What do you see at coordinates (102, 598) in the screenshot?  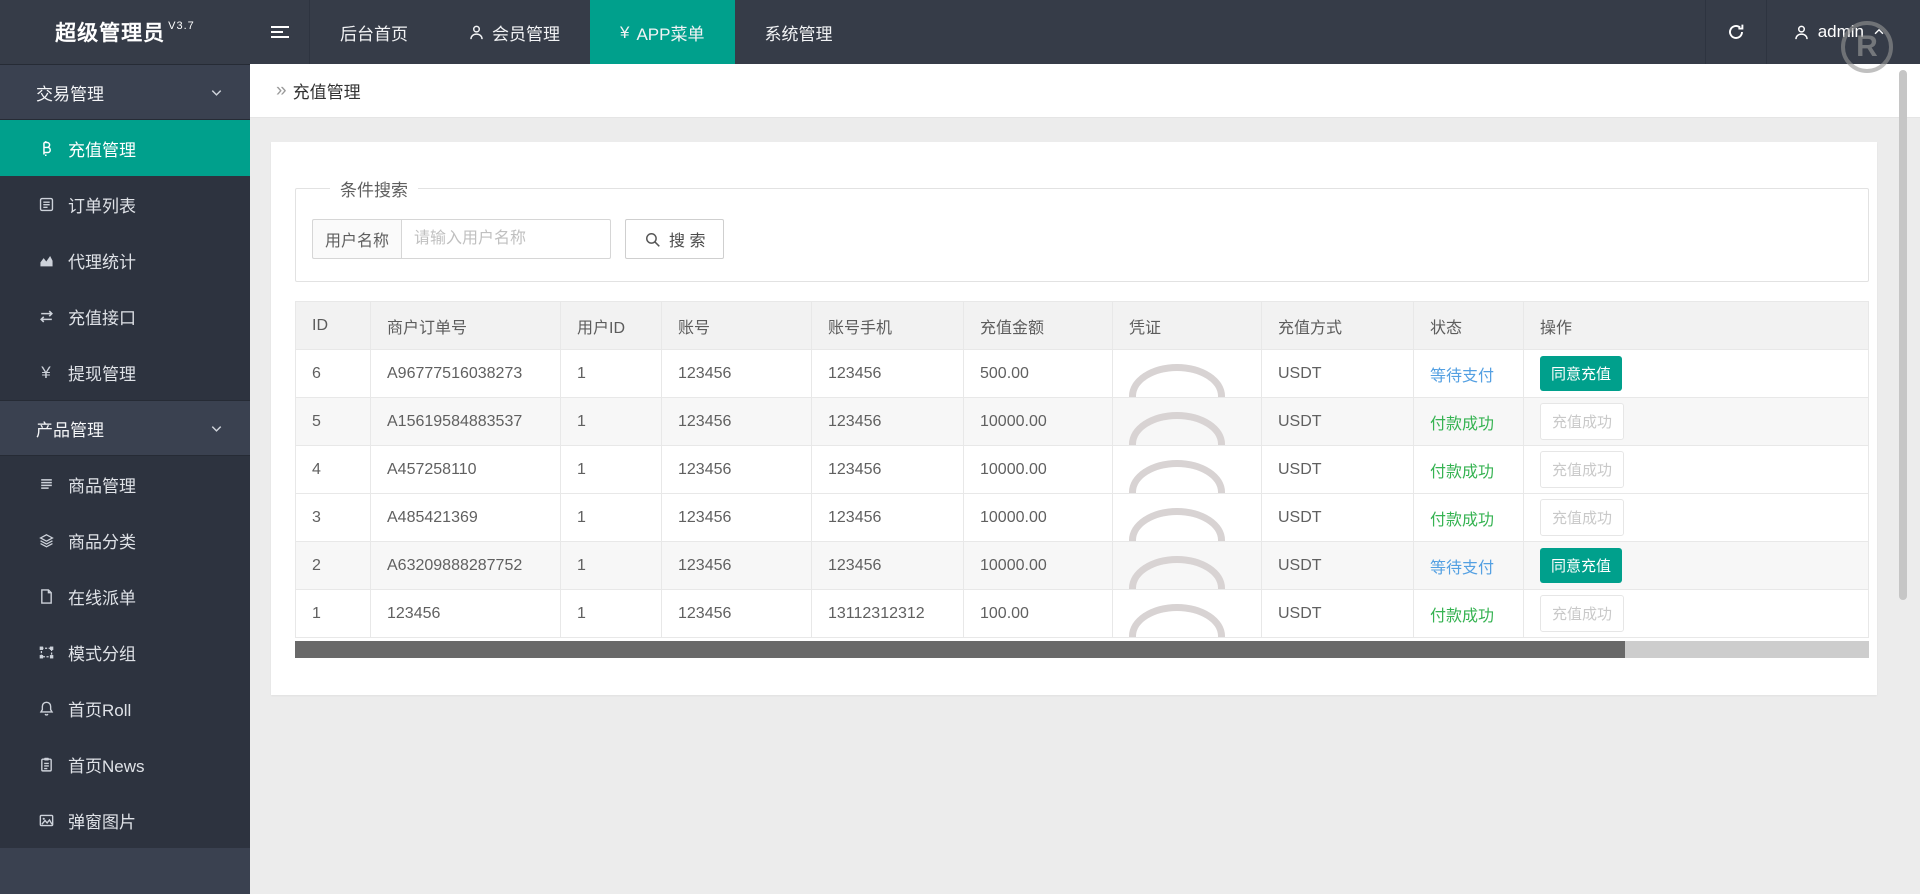 I see `sidebar-item-label: 在线派单` at bounding box center [102, 598].